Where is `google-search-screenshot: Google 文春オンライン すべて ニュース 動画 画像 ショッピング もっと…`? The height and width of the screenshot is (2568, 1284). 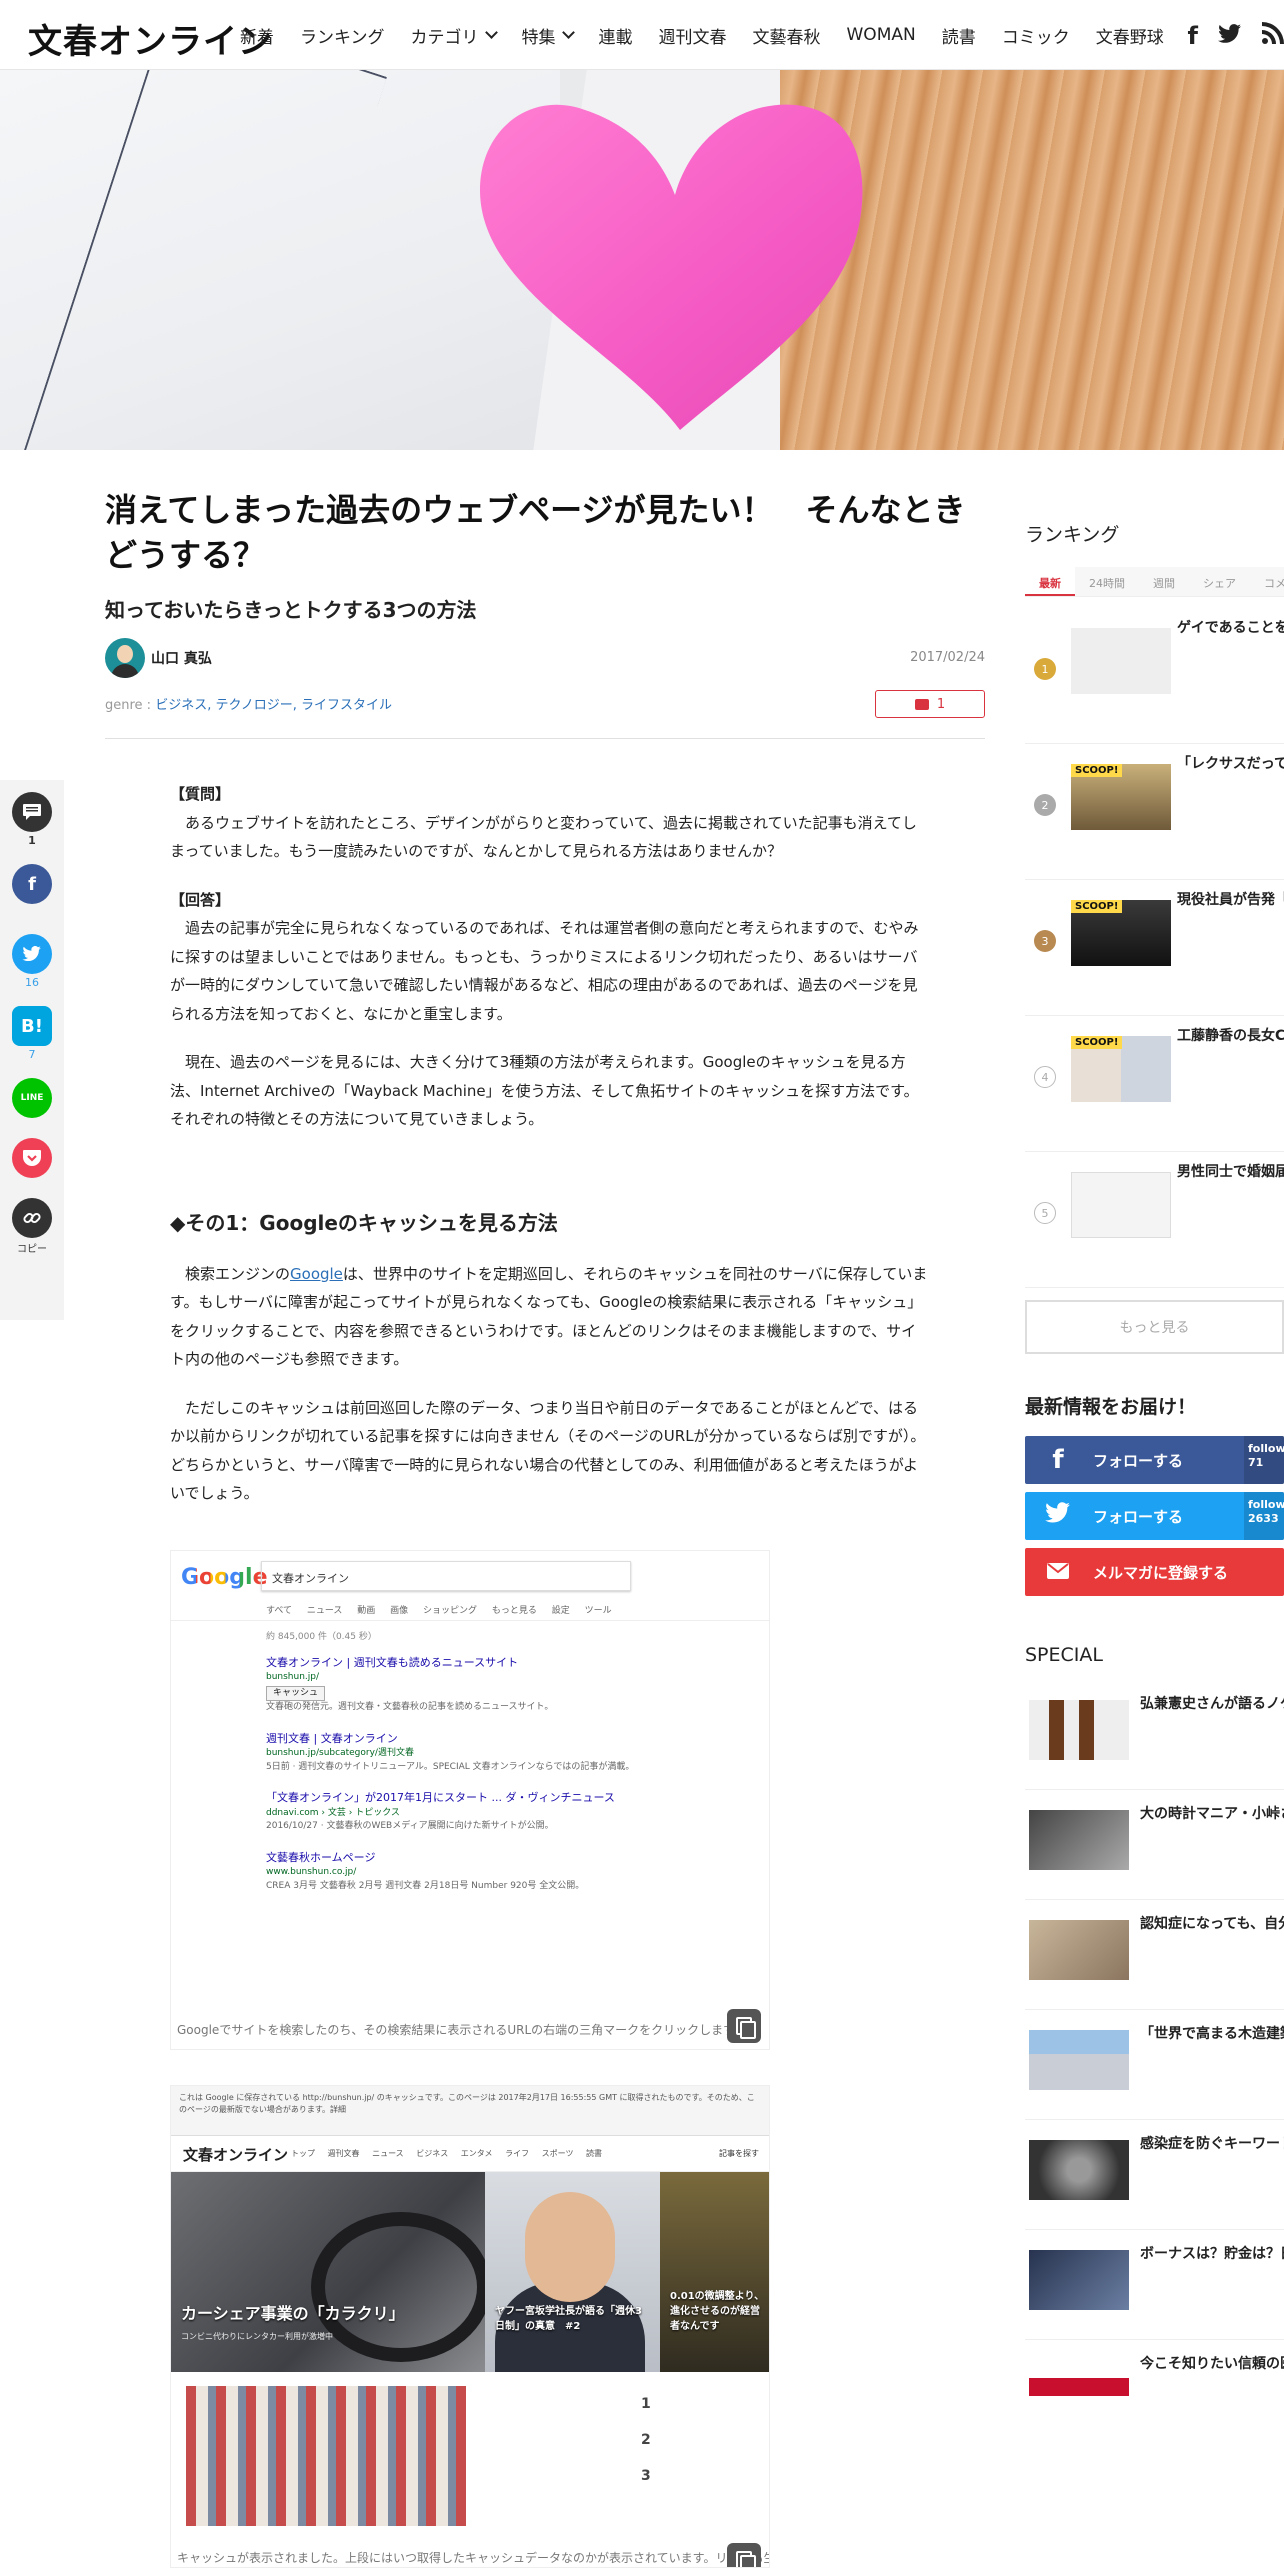
google-search-screenshot: Google 文春オンライン すべて ニュース 動画 画像 ショッピング もっと… is located at coordinates (470, 1800).